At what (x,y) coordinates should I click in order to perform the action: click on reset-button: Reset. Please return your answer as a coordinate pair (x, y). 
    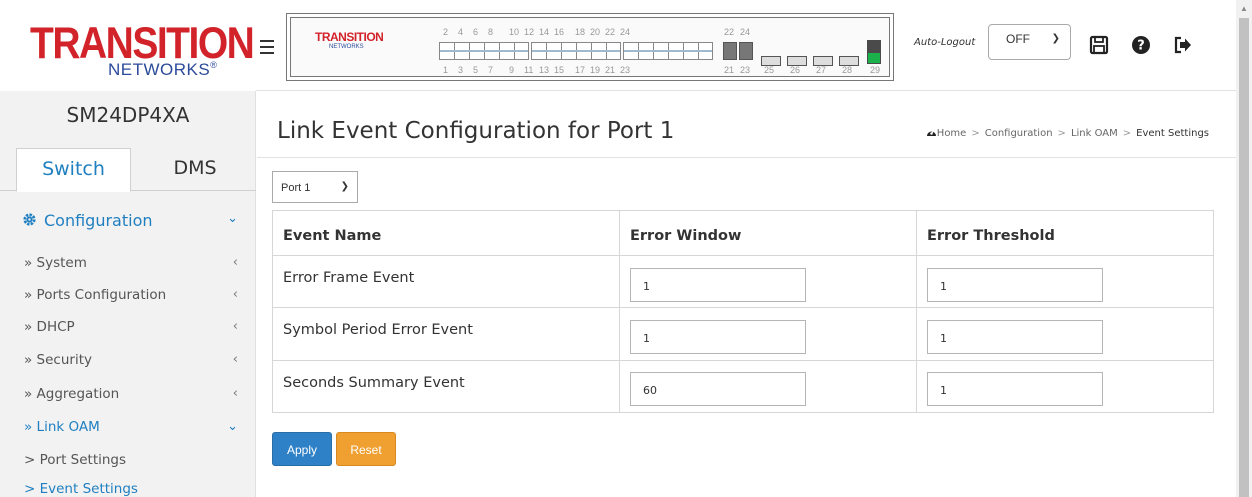
    Looking at the image, I should click on (366, 449).